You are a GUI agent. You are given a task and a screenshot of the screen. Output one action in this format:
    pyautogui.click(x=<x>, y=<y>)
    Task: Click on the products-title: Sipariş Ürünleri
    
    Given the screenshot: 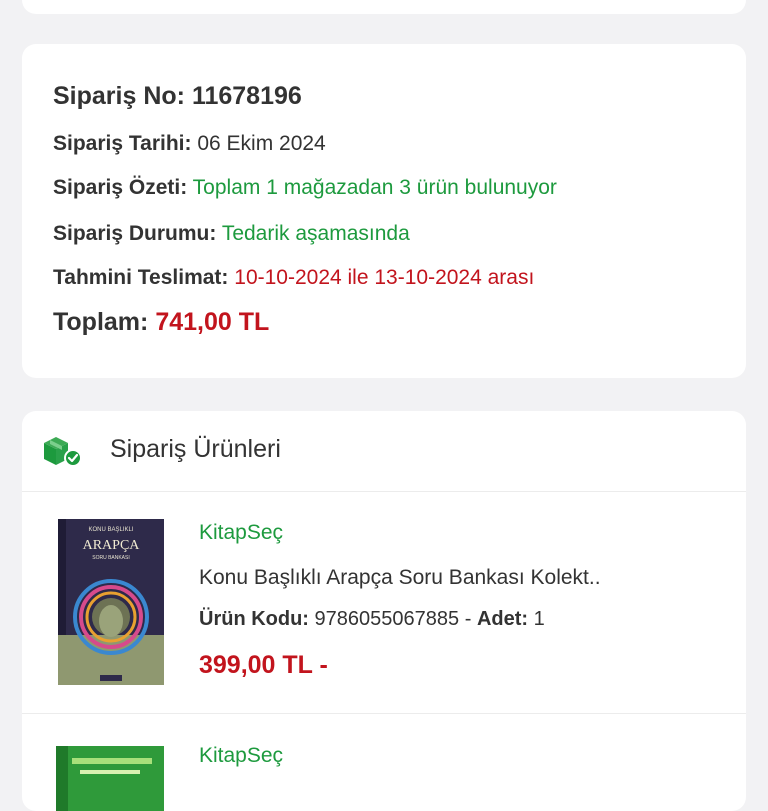 What is the action you would take?
    pyautogui.click(x=195, y=449)
    